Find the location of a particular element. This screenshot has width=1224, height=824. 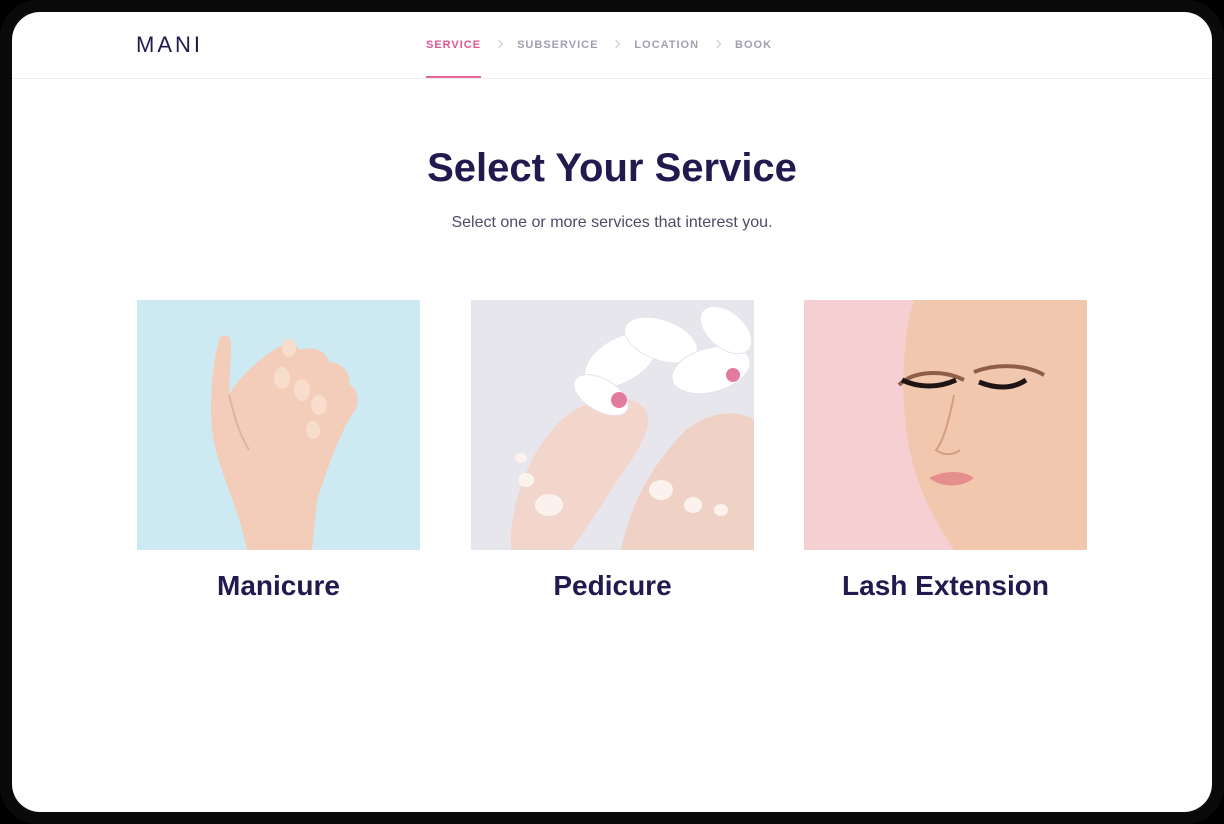

step-book: BOOK is located at coordinates (753, 45).